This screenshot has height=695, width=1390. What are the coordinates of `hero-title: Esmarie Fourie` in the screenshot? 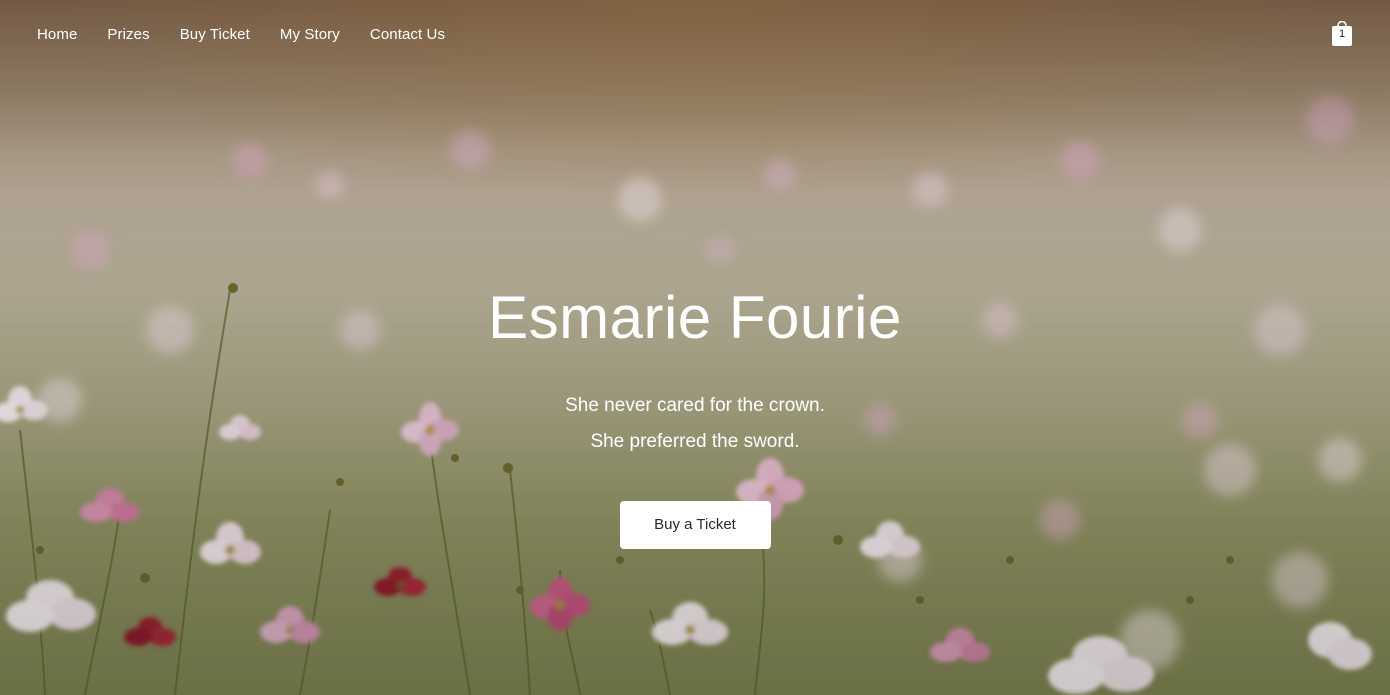 It's located at (695, 317).